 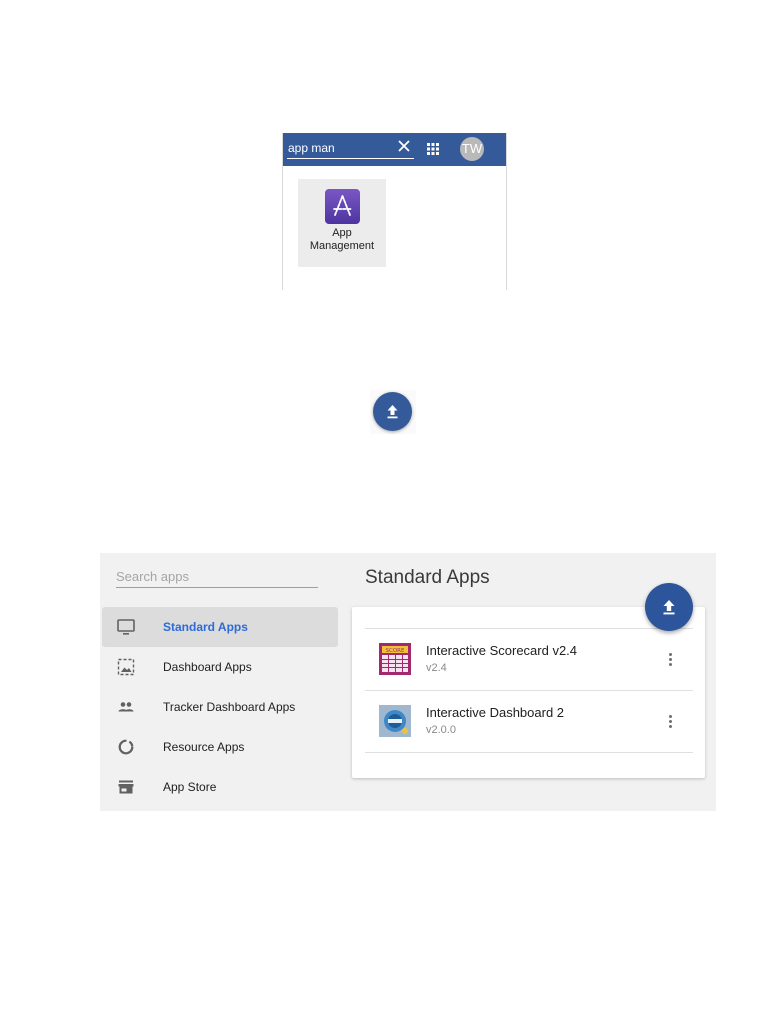 I want to click on sidebar-item-label: Resource Apps, so click(x=204, y=747).